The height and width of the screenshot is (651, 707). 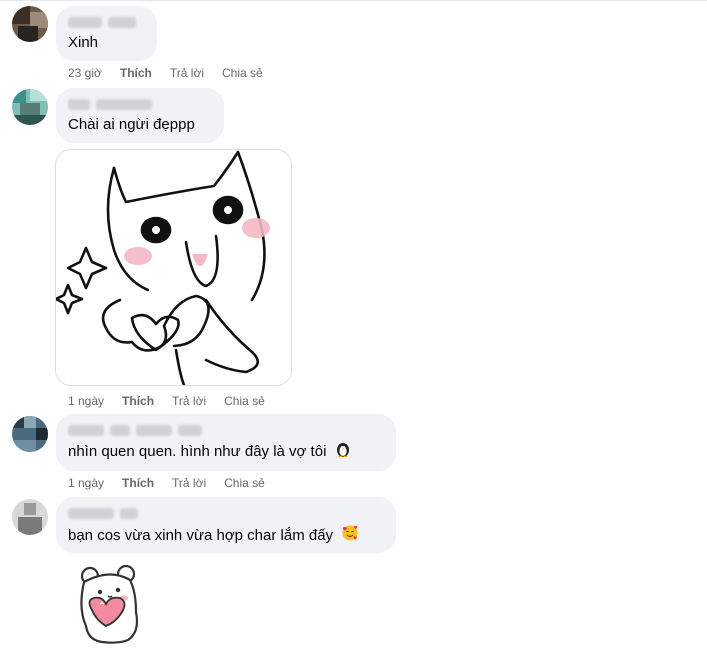 What do you see at coordinates (226, 452) in the screenshot?
I see `comment-text: nhìn quen quen. hình như đây là vợ tôi` at bounding box center [226, 452].